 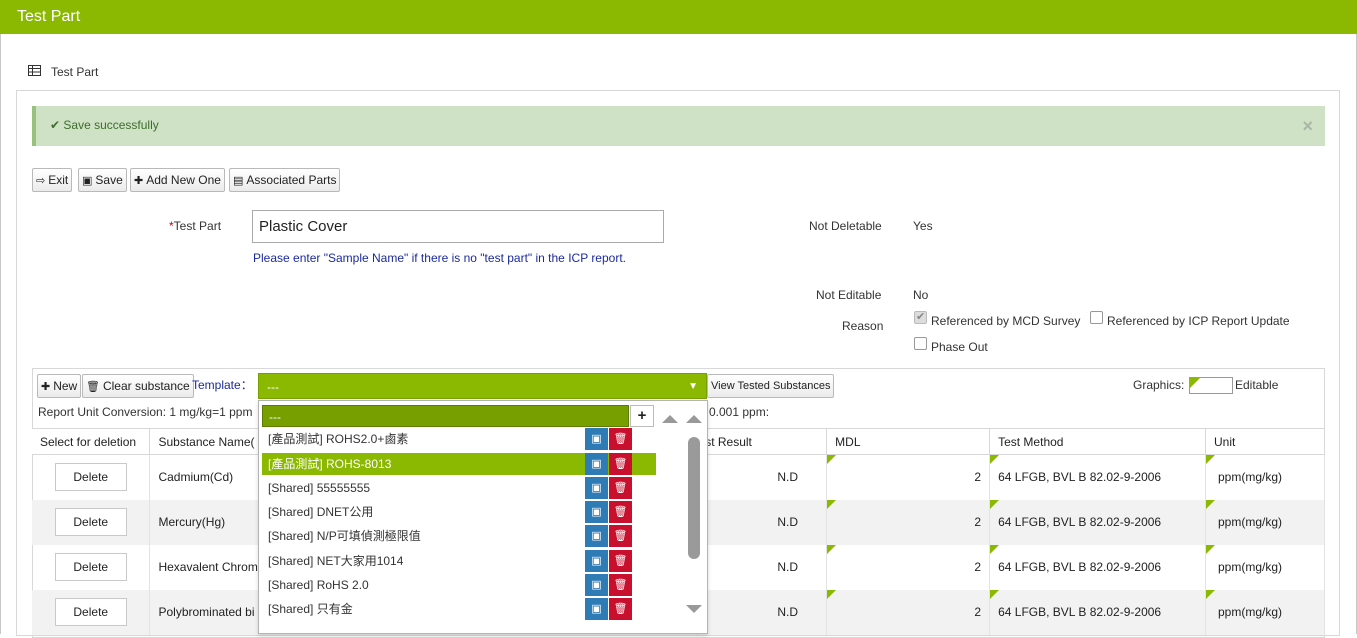 What do you see at coordinates (1307, 126) in the screenshot?
I see `close-icon: ×` at bounding box center [1307, 126].